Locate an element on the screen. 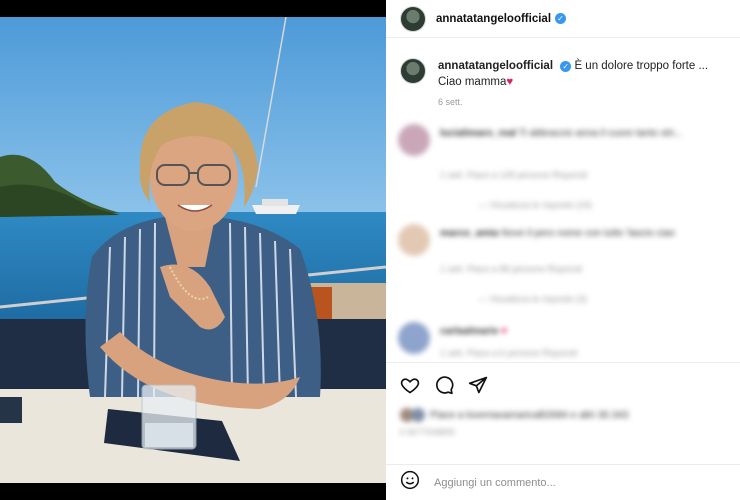 Image resolution: width=740 pixels, height=500 pixels. commenter-name: lucialimaro_real is located at coordinates (478, 133).